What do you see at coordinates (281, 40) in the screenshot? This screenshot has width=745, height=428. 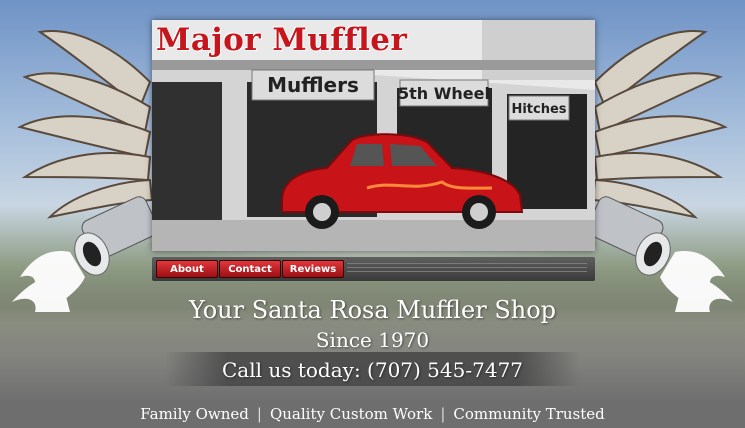 I see `brand-logo-text: Major Muffler` at bounding box center [281, 40].